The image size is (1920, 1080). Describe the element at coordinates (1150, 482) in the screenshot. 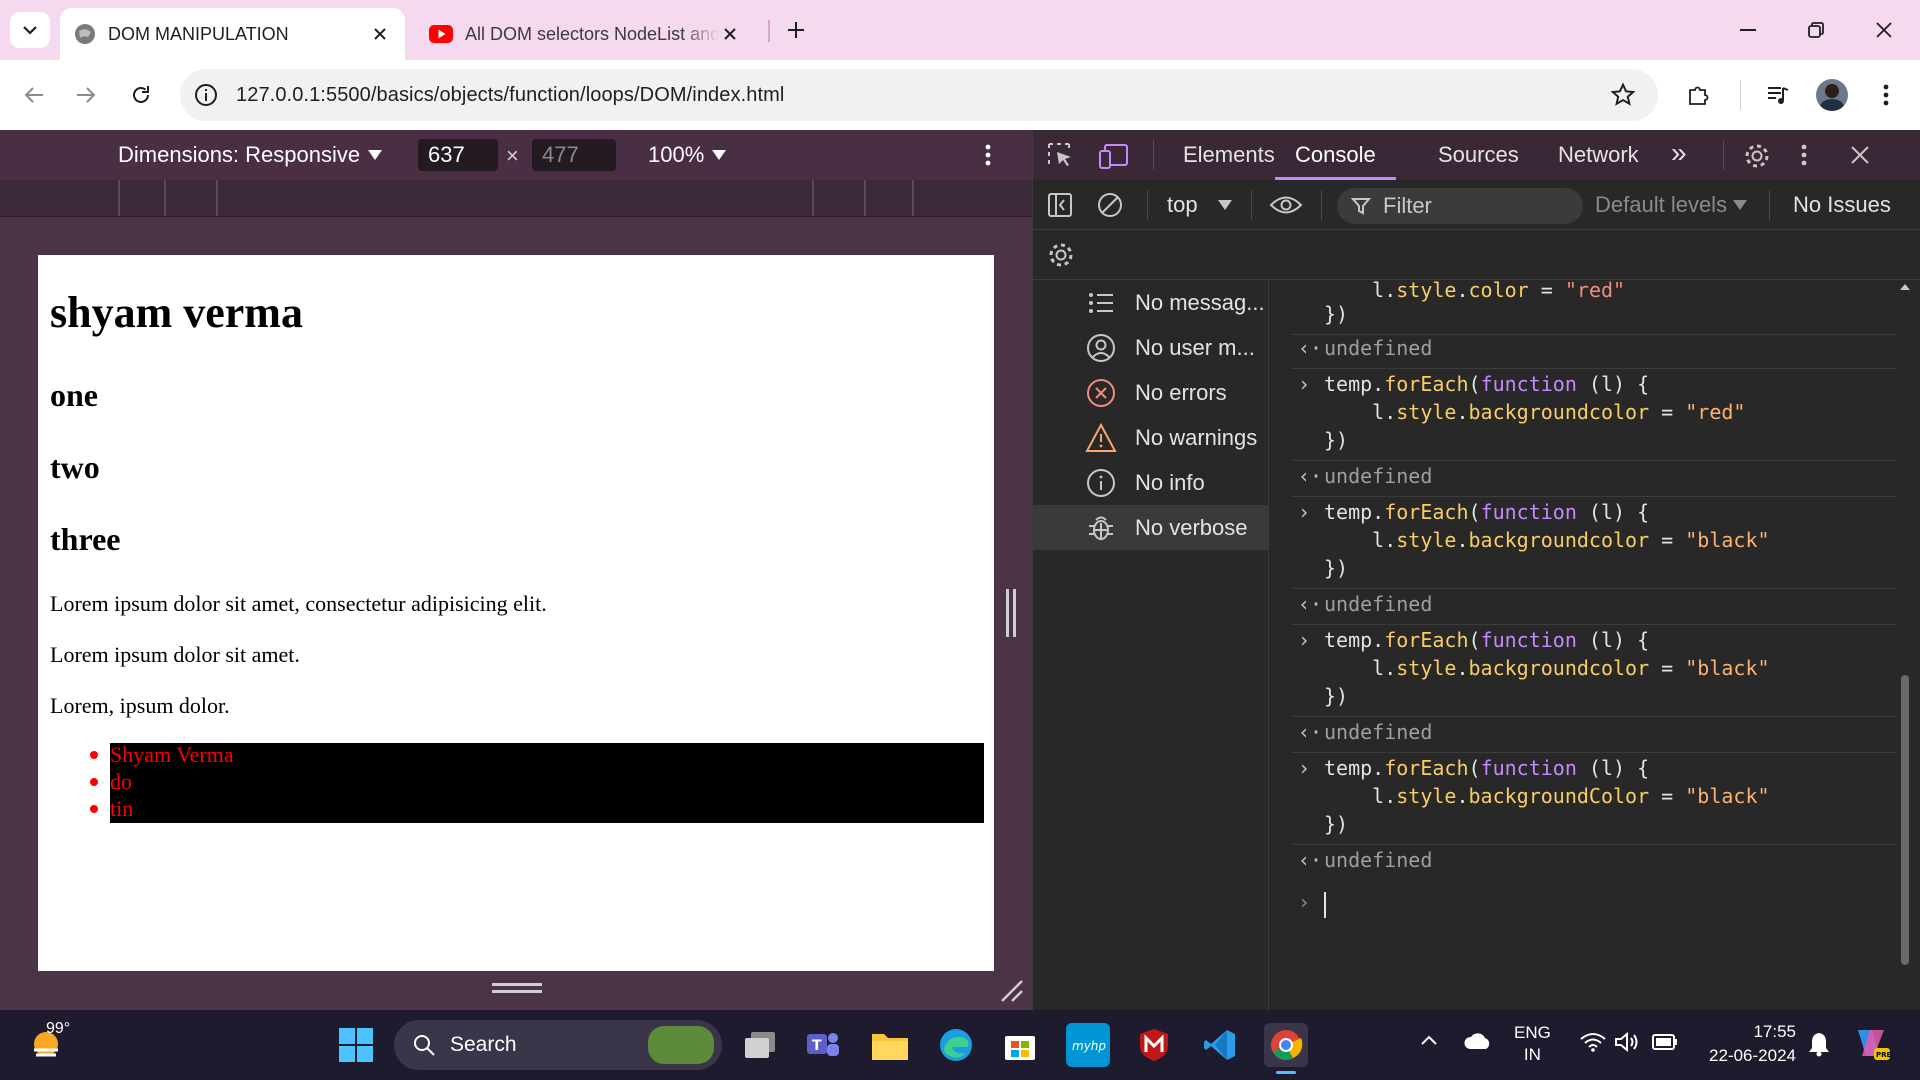

I see `sidebar-item-info: No info` at that location.